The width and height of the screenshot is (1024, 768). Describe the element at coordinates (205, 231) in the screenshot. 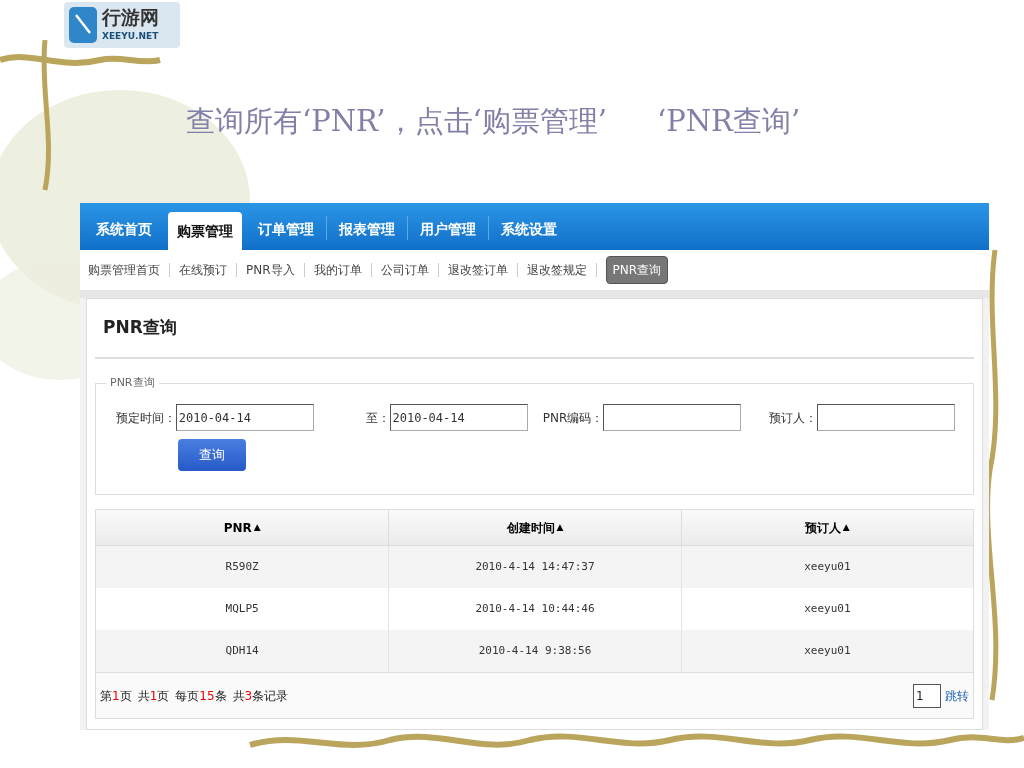

I see `nav-tab: 购票管理` at that location.